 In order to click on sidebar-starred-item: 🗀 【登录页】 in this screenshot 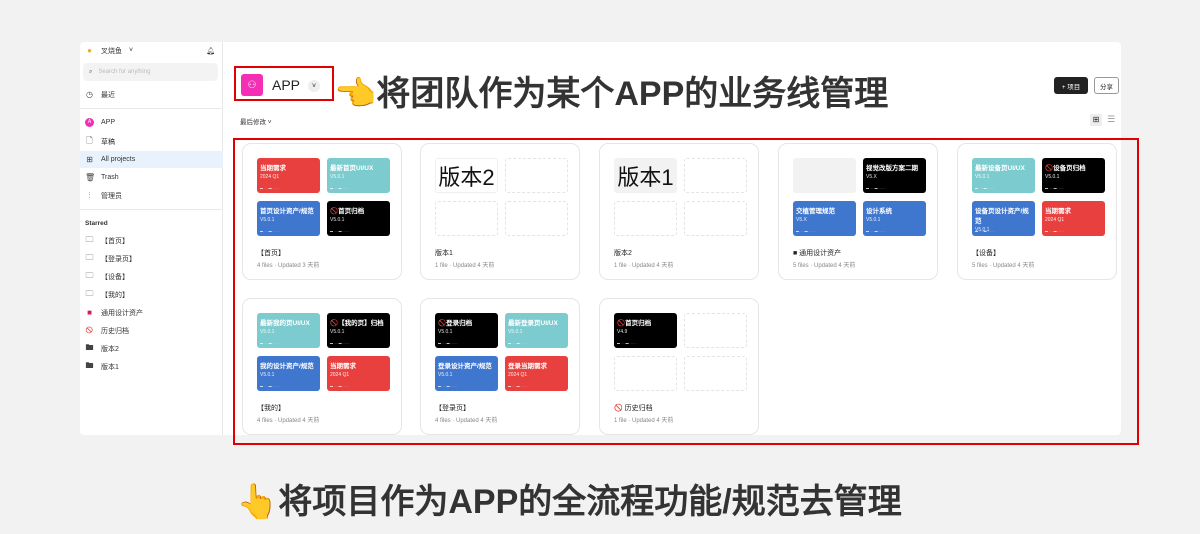, I will do `click(151, 258)`.